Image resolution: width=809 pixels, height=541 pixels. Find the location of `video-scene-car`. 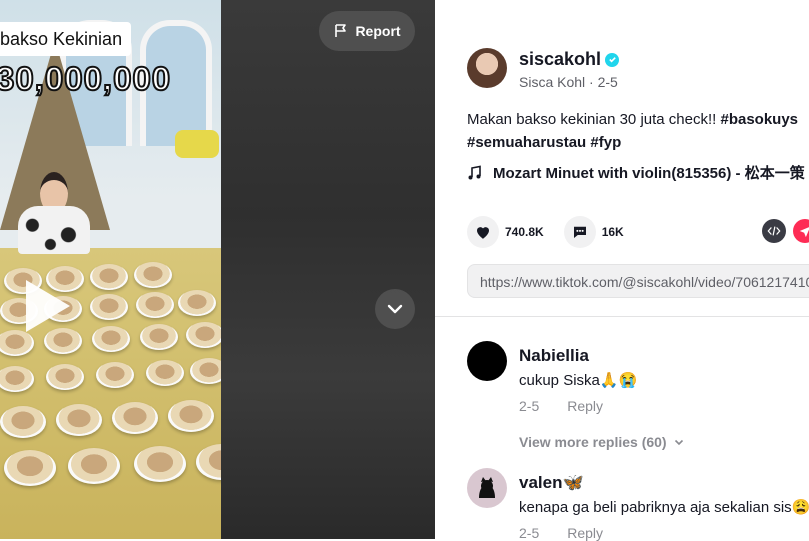

video-scene-car is located at coordinates (197, 144).